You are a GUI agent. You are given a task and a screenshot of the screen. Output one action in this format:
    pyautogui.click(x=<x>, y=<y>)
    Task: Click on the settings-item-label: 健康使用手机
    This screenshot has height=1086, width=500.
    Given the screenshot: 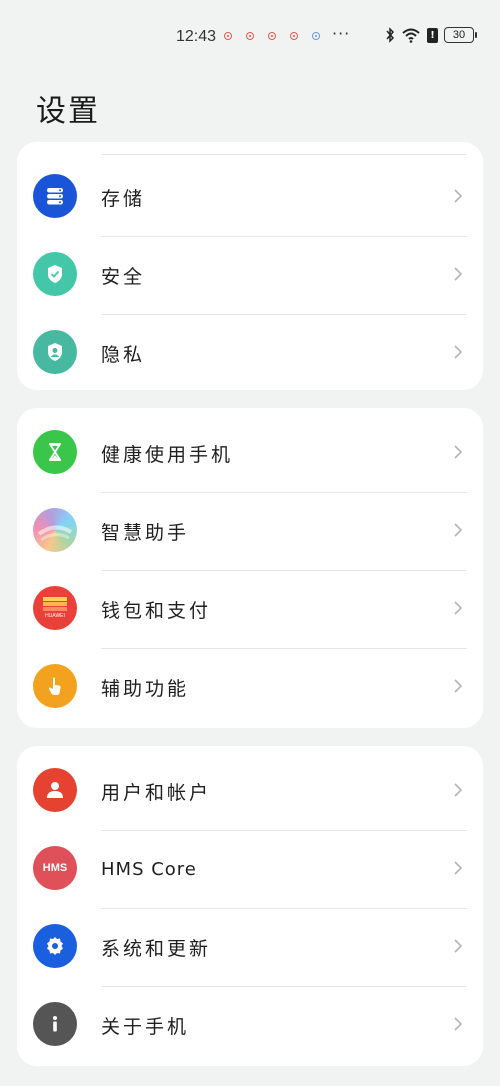 What is the action you would take?
    pyautogui.click(x=167, y=454)
    